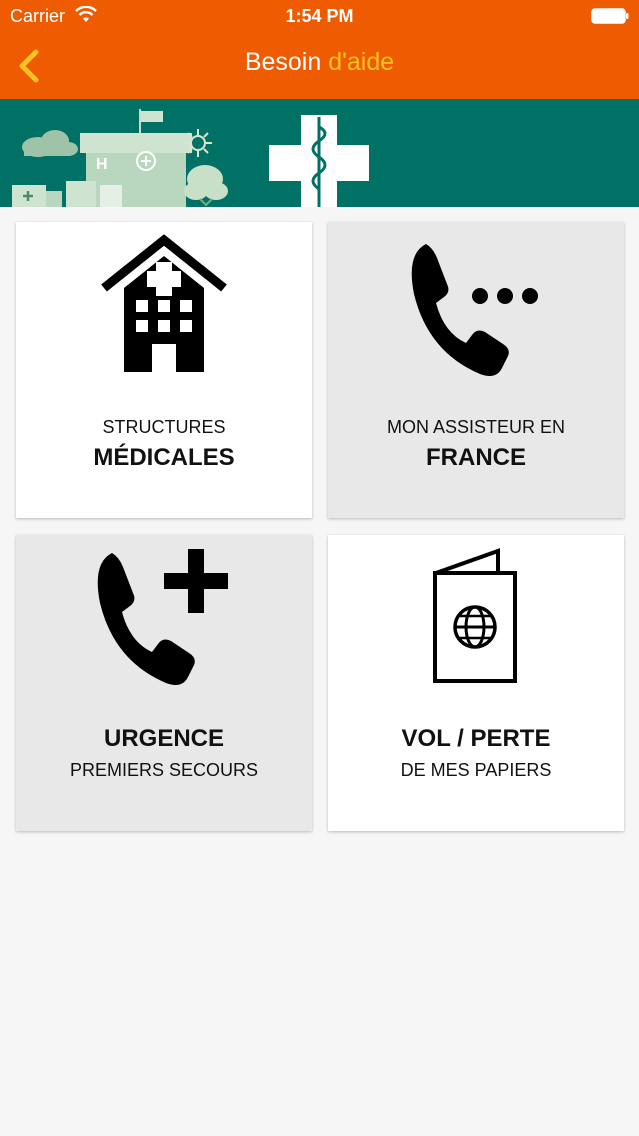  I want to click on status-bar: Carrier 1:54 PM, so click(319, 16).